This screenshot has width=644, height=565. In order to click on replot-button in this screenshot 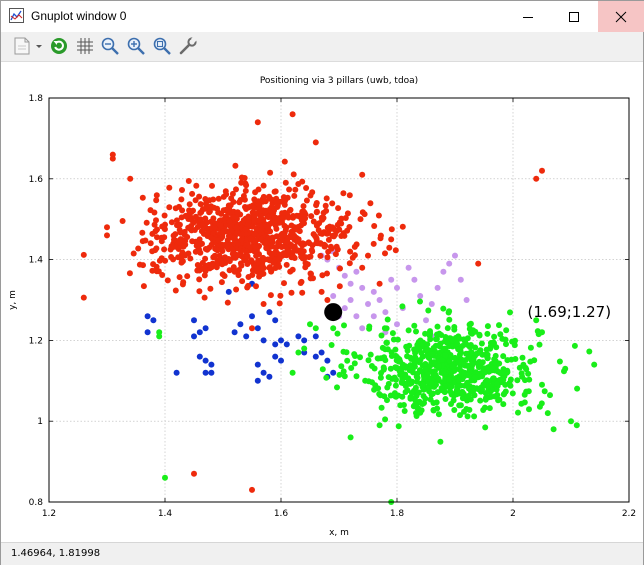, I will do `click(59, 46)`.